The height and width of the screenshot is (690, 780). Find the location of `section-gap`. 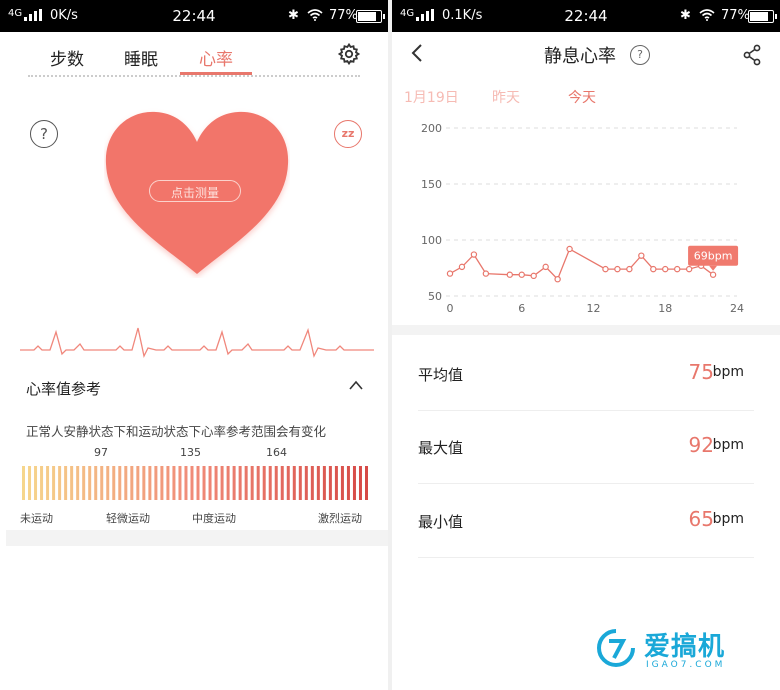

section-gap is located at coordinates (586, 330).